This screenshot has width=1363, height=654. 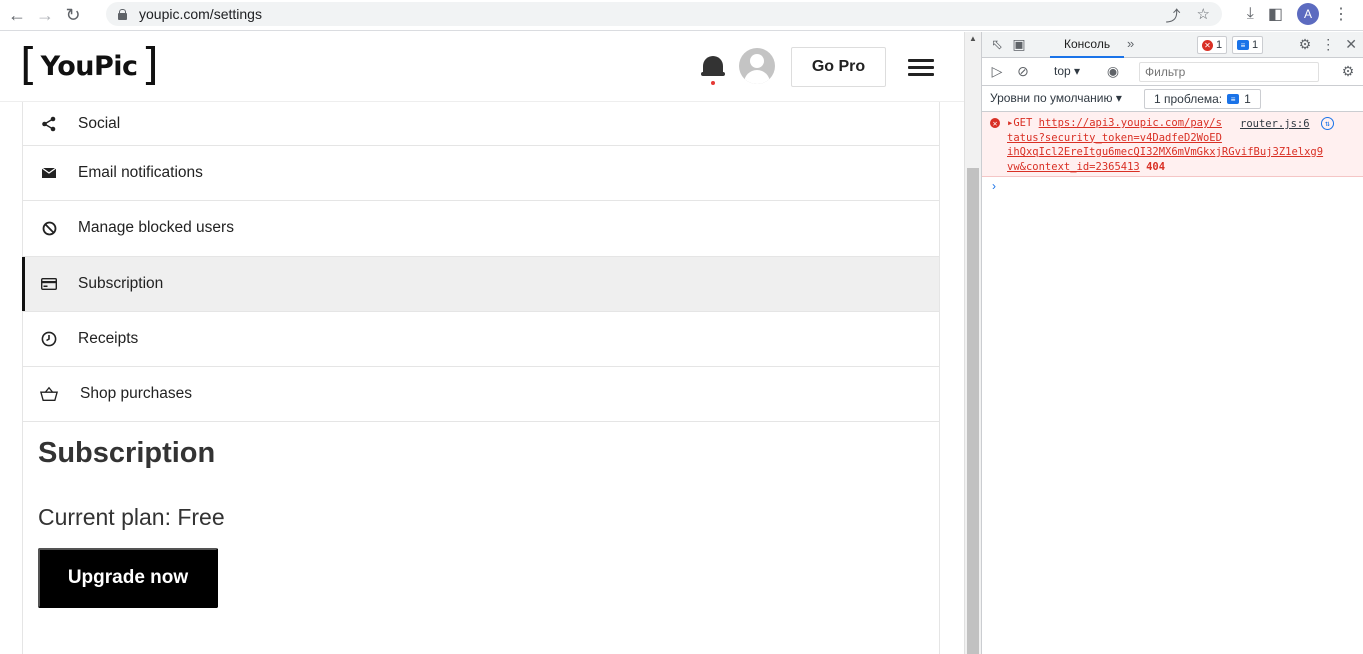 I want to click on console-filter-input, so click(x=1229, y=72).